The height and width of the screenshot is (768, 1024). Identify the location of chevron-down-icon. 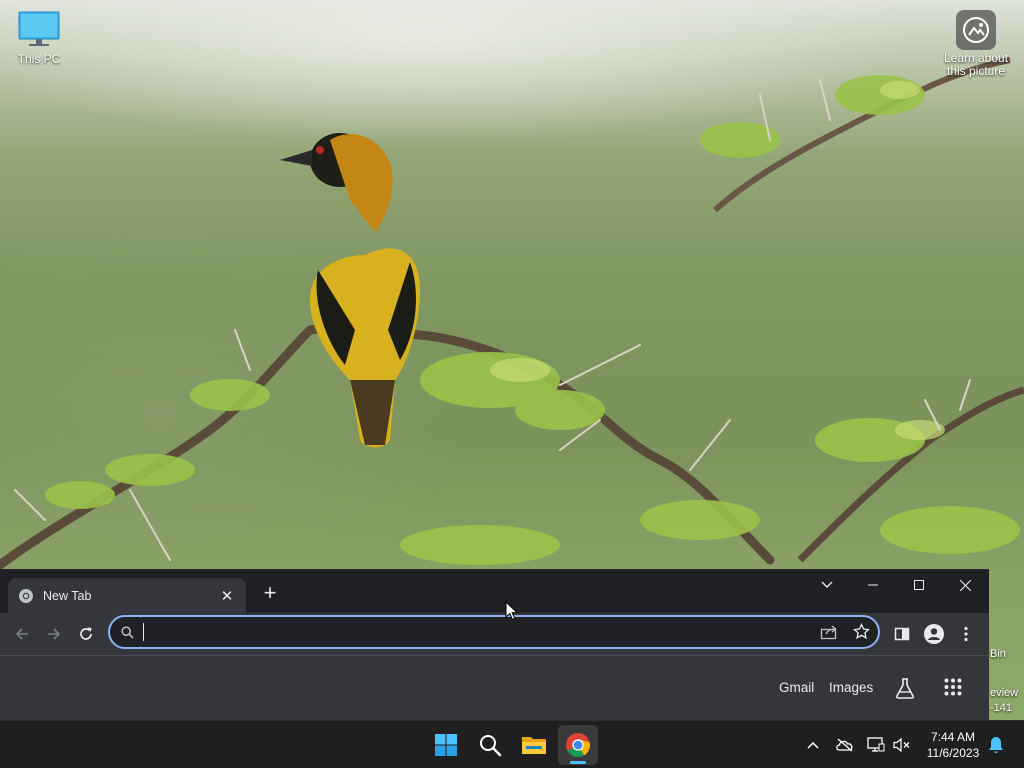
(827, 584).